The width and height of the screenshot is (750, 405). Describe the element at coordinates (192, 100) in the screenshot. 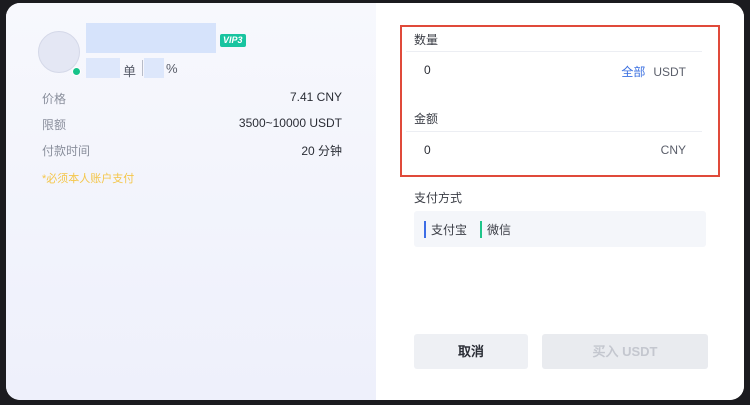

I see `info-row-price: 价格 7.41 CNY` at that location.